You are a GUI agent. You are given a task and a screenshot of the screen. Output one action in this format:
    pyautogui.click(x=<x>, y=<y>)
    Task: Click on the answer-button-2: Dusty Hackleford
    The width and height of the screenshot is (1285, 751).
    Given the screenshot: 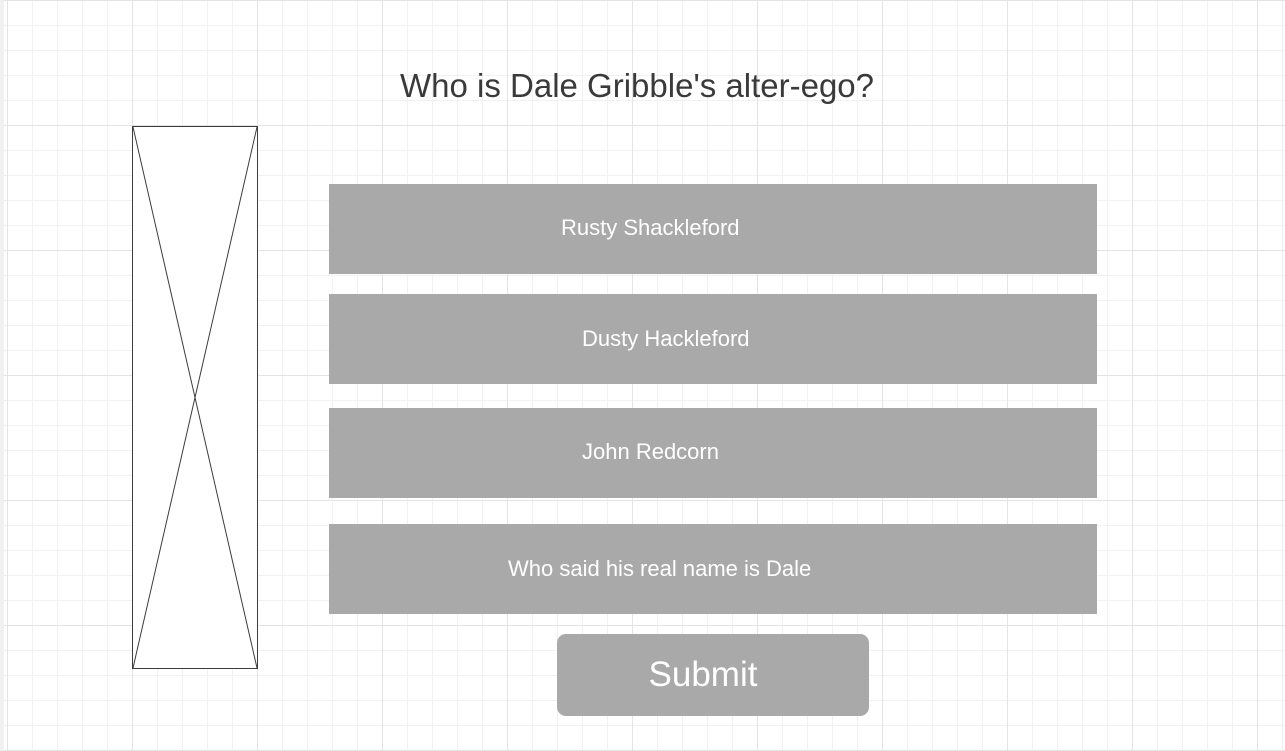 What is the action you would take?
    pyautogui.click(x=713, y=339)
    